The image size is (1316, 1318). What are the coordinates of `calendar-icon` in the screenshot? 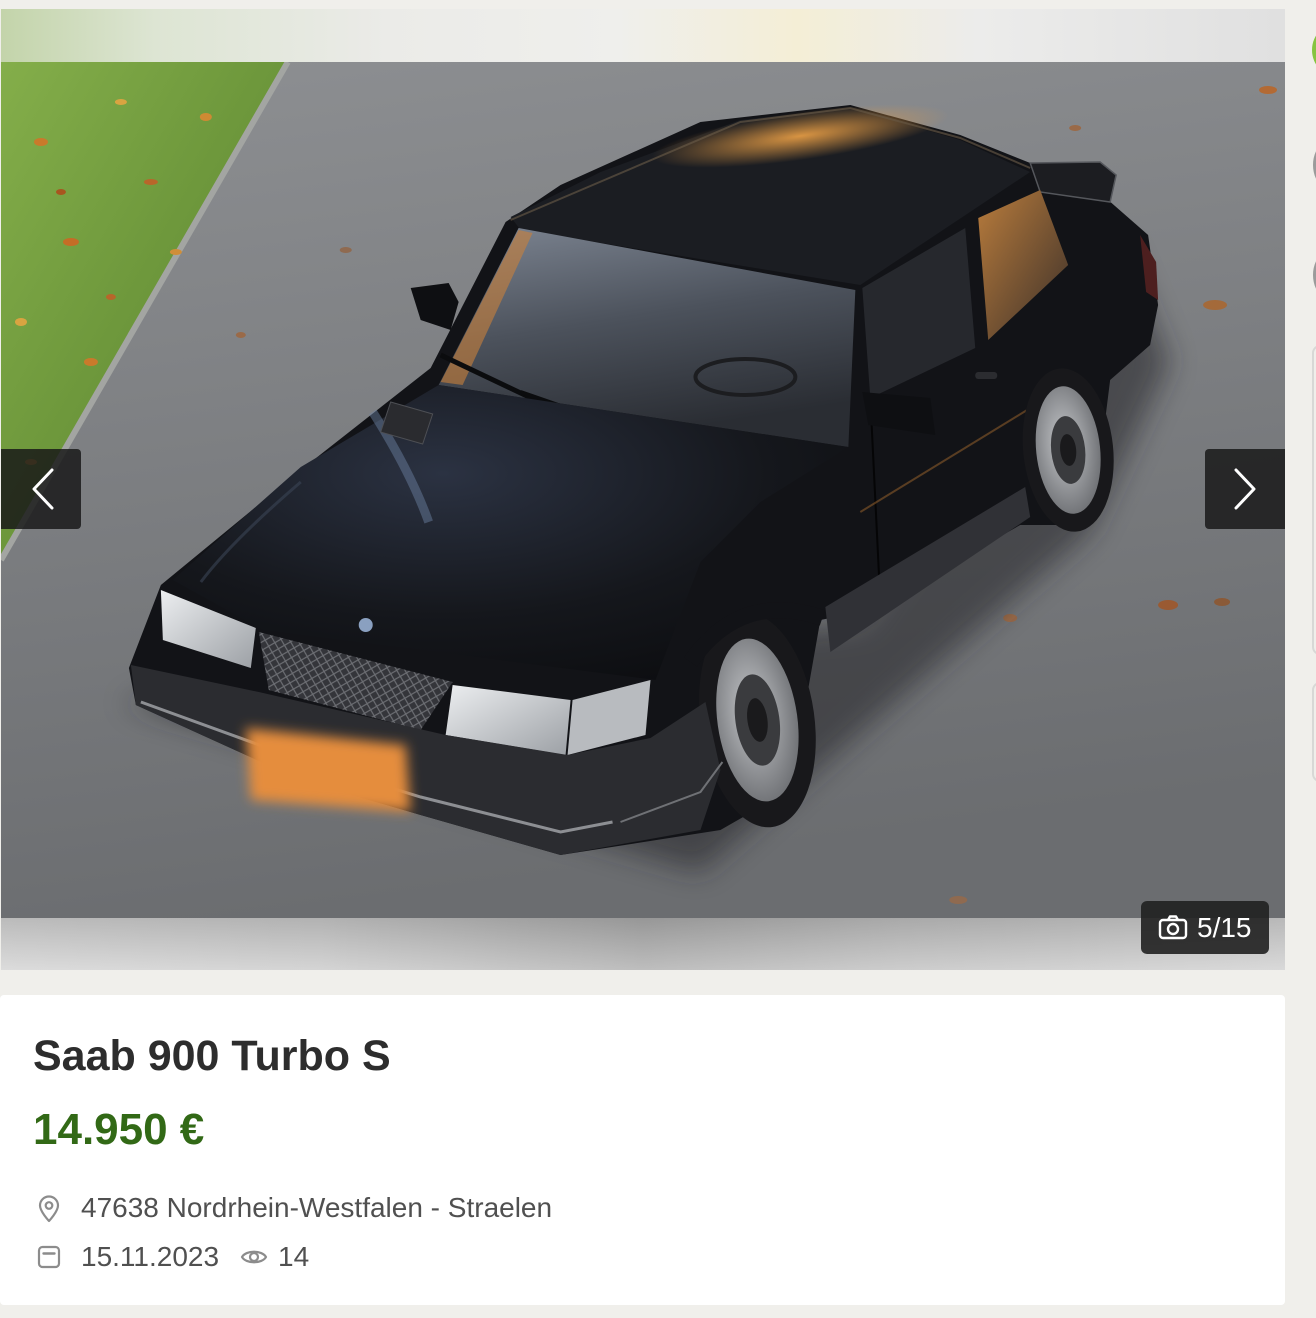 It's located at (49, 1257).